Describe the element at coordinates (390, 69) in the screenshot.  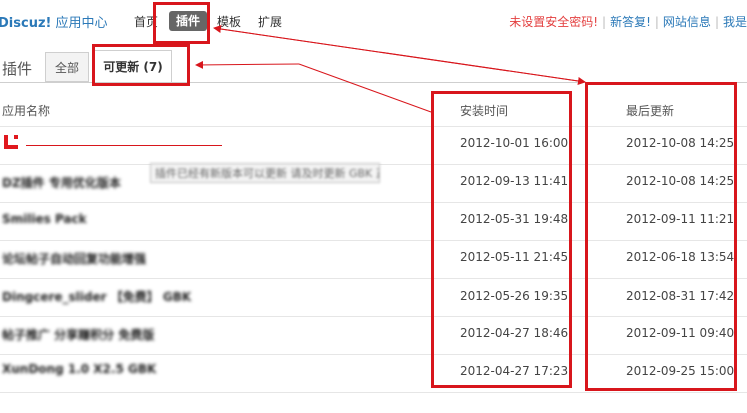
I see `annotation-arrows` at that location.